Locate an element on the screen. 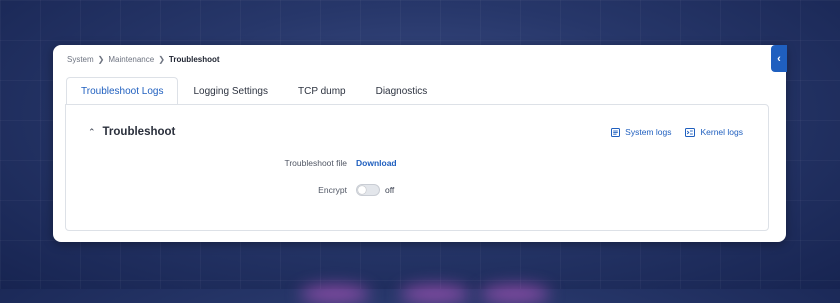 The height and width of the screenshot is (303, 840). breadcrumb-current: Troubleshoot is located at coordinates (194, 59).